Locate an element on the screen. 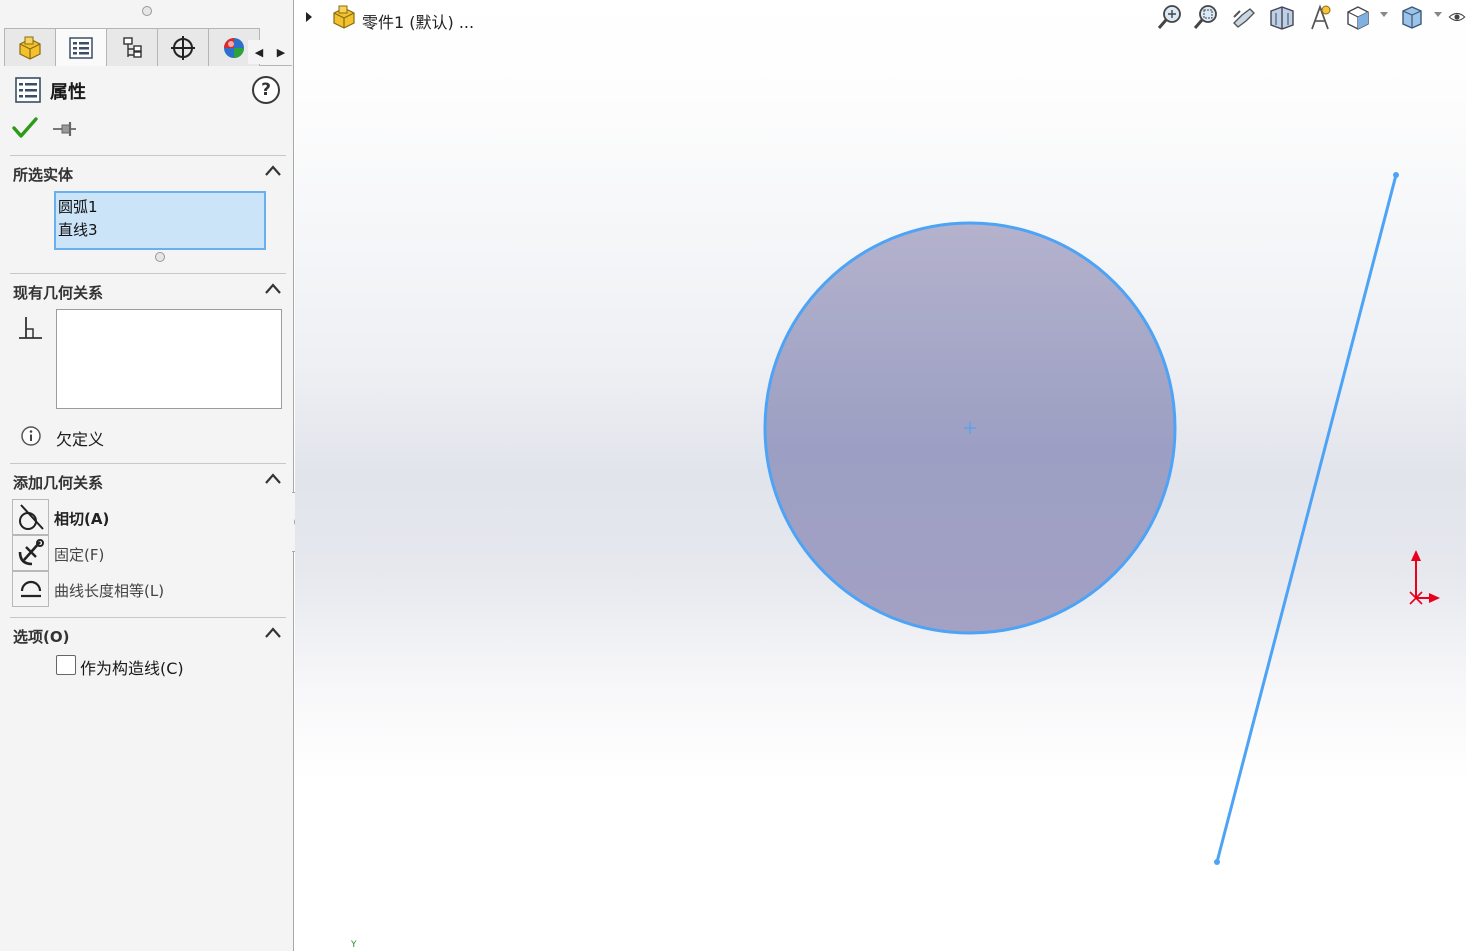  tab-feature-manager is located at coordinates (30, 47).